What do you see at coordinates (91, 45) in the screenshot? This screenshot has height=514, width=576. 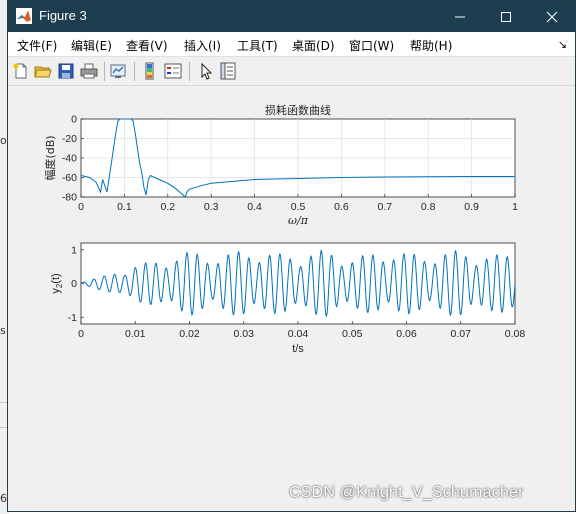 I see `menu-edit: 编辑(E)` at bounding box center [91, 45].